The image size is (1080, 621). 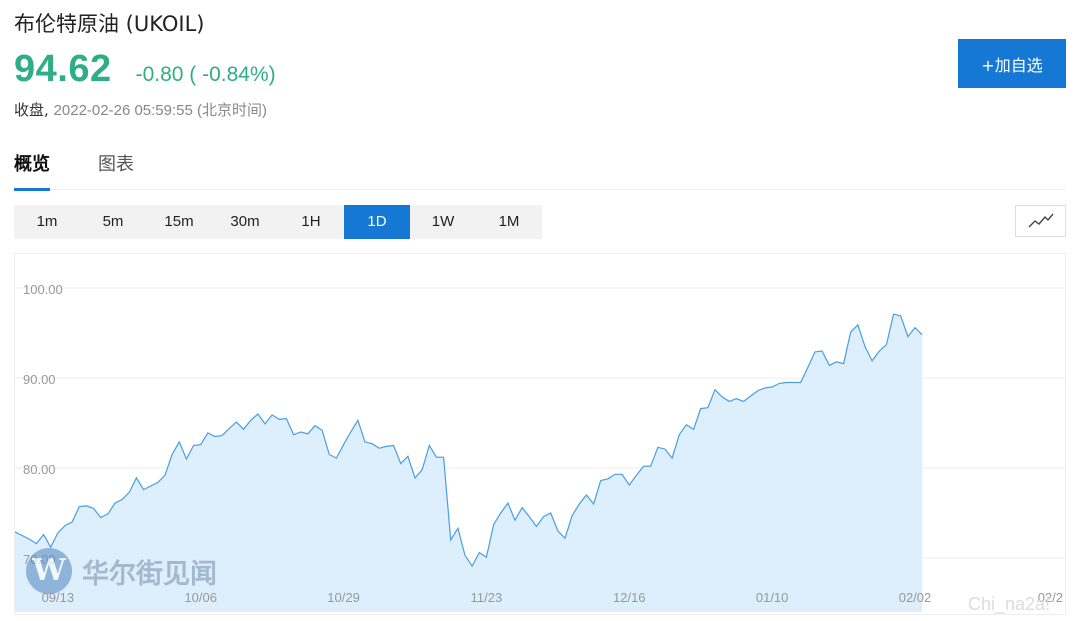 What do you see at coordinates (109, 24) in the screenshot?
I see `instrument-title: 布伦特原油 (UKOIL)` at bounding box center [109, 24].